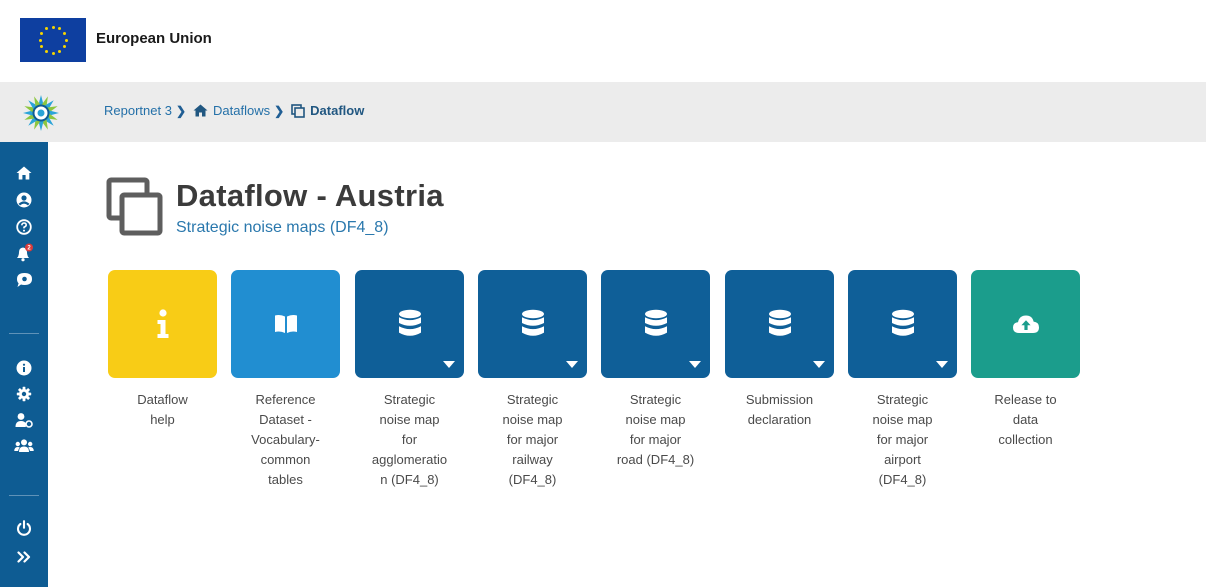  I want to click on cloud-upload-icon, so click(1026, 324).